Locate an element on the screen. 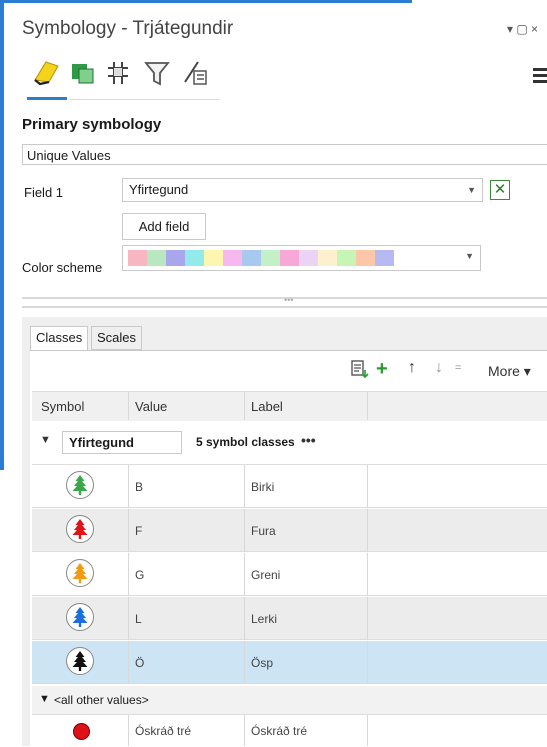 The image size is (547, 747). filter-tab-icon is located at coordinates (157, 73).